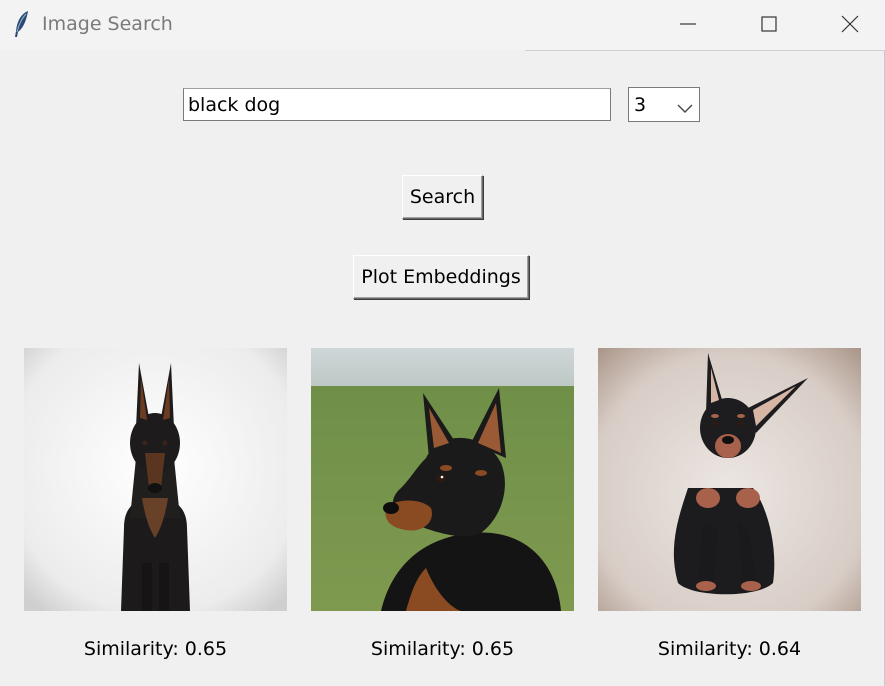 The width and height of the screenshot is (885, 686). I want to click on minimize-icon, so click(688, 24).